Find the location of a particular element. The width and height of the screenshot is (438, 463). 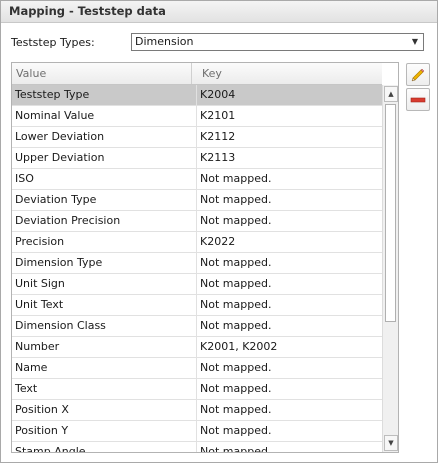

table-row: Name Not mapped. is located at coordinates (197, 368).